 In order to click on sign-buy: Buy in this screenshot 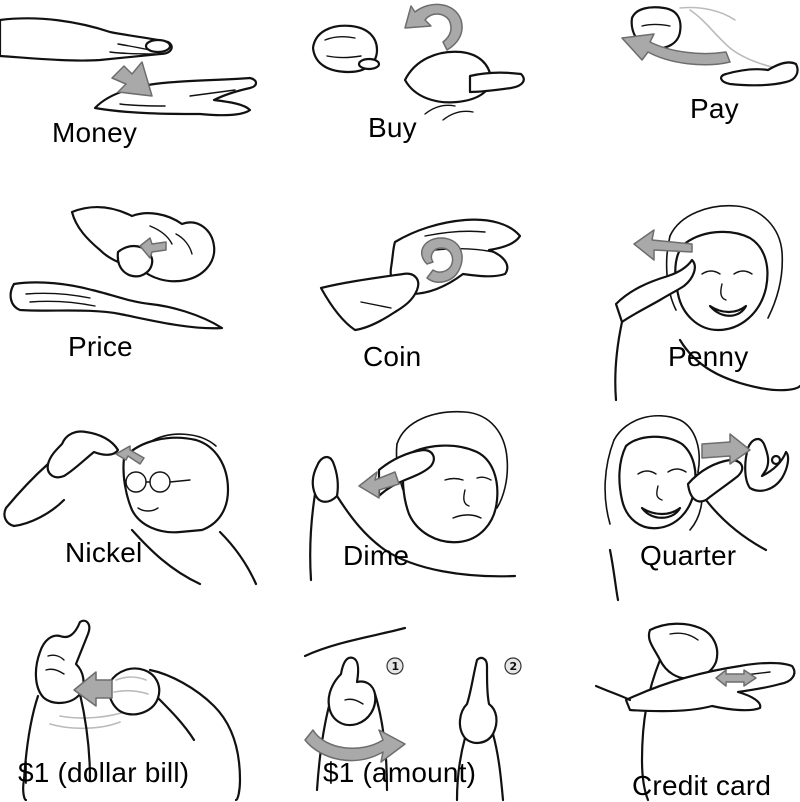, I will do `click(397, 95)`.